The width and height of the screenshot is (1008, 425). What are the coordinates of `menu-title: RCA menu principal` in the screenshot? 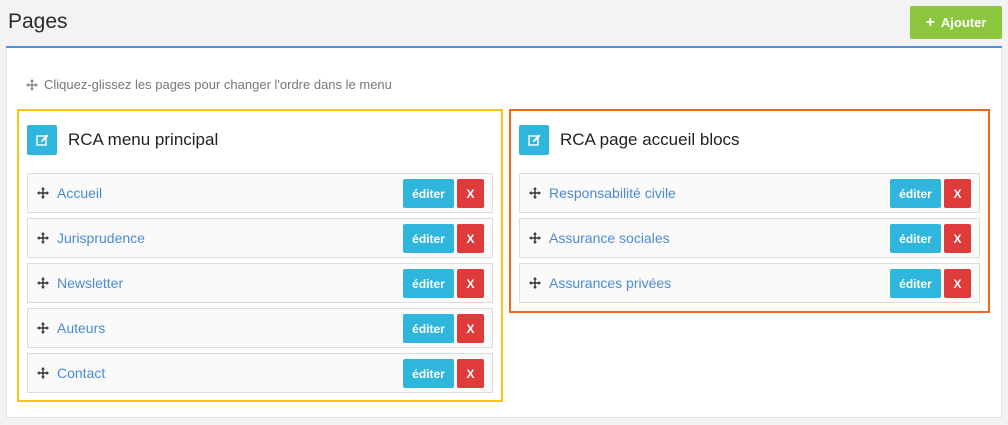 It's located at (143, 139).